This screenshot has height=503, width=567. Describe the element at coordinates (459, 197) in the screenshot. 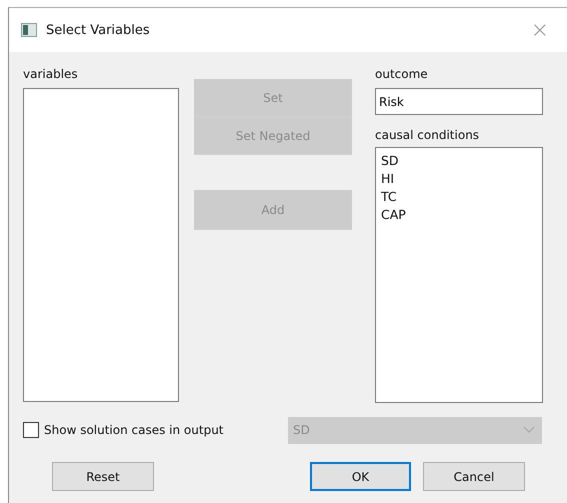

I see `list-item: TC` at that location.